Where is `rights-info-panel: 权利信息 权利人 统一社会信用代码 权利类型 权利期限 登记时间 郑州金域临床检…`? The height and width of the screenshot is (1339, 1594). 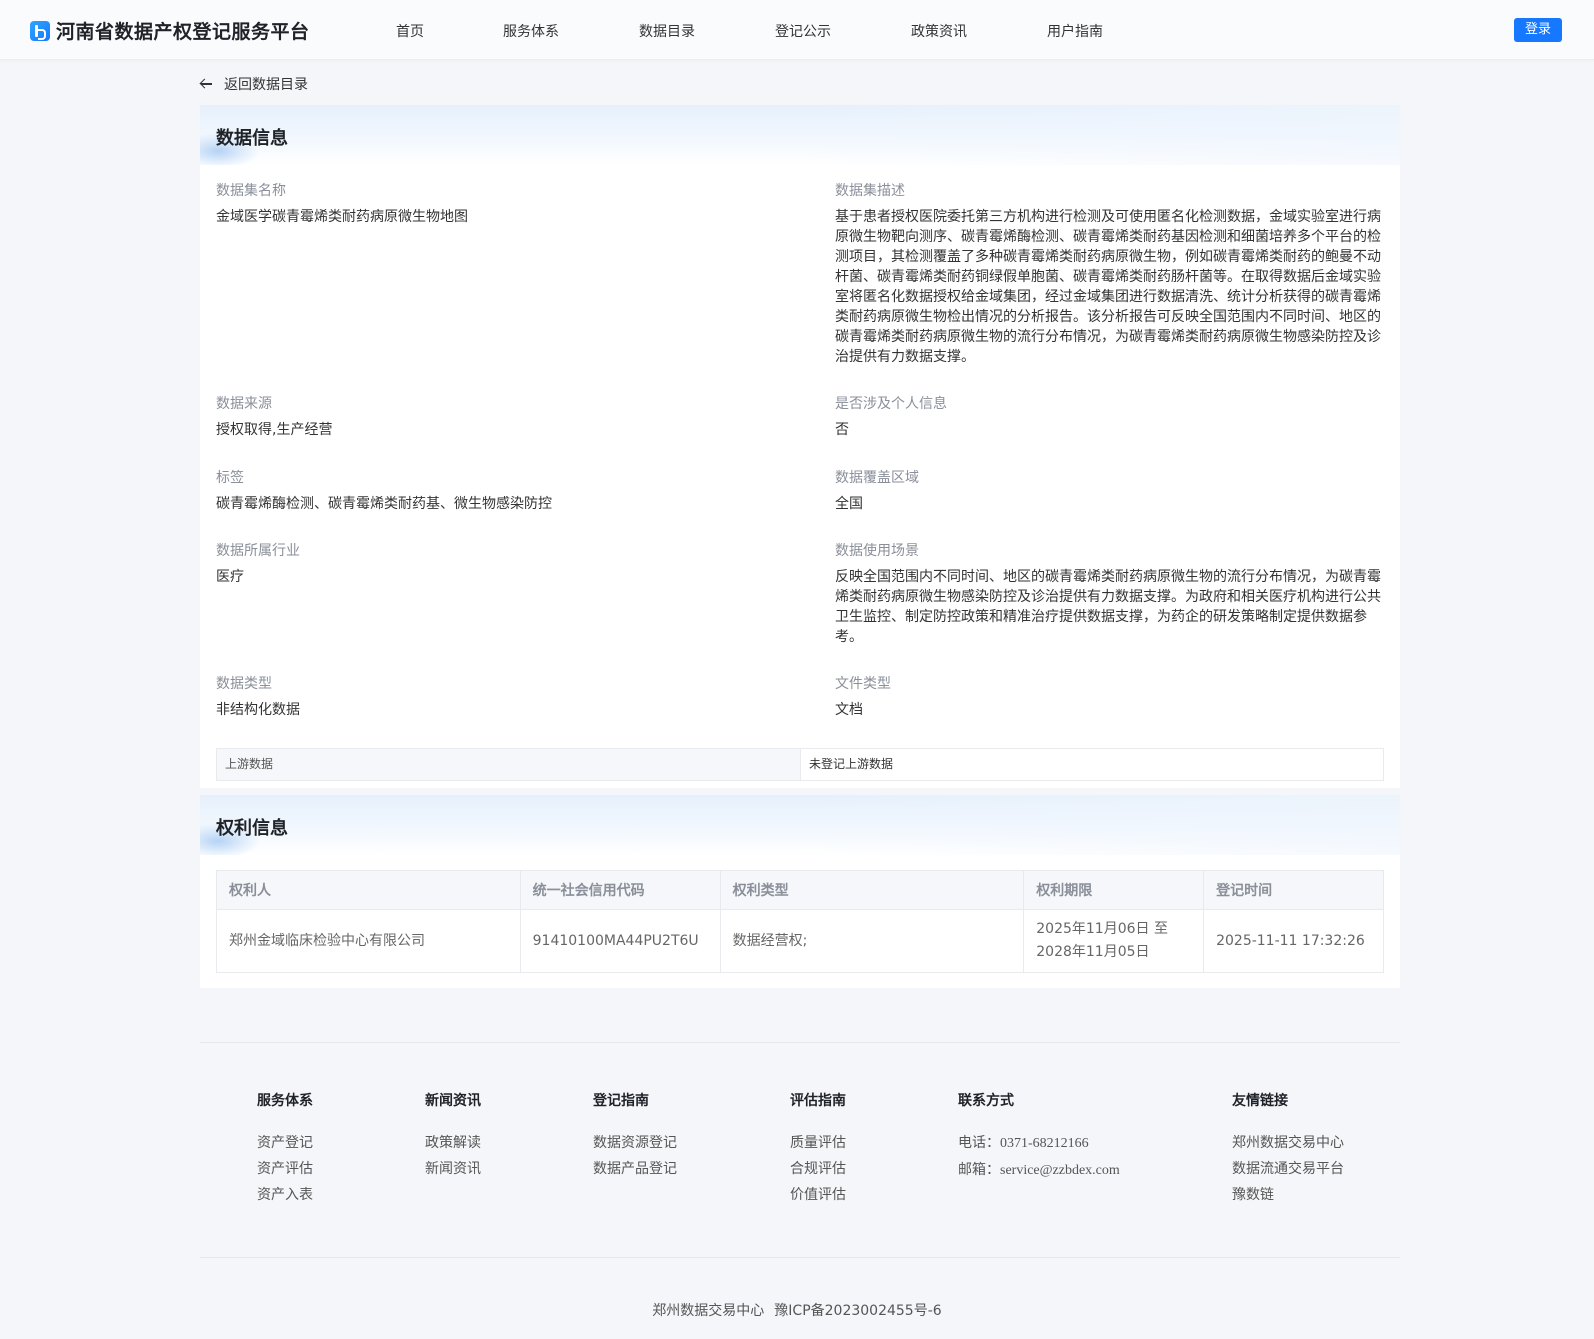
rights-info-panel: 权利信息 权利人 统一社会信用代码 权利类型 权利期限 登记时间 郑州金域临床检… is located at coordinates (800, 891).